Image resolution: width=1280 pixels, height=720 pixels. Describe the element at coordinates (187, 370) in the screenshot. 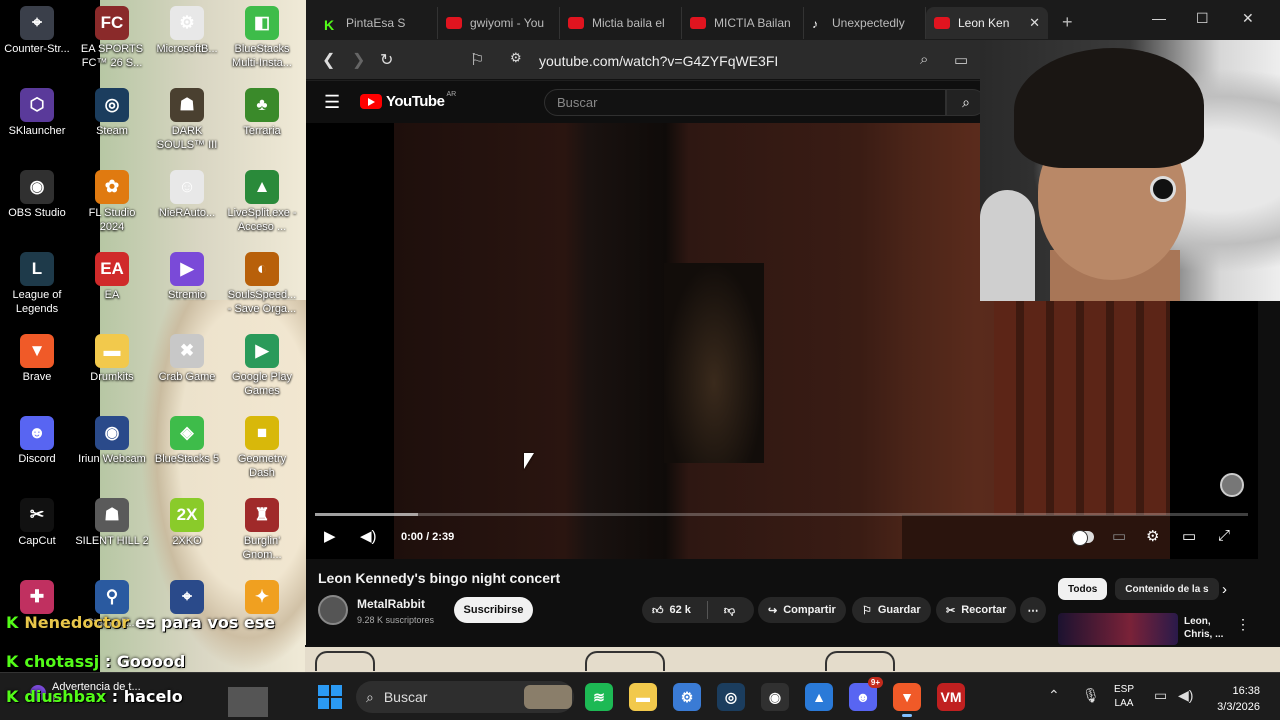

I see `desktop-icon: ✖ Crab Game` at that location.